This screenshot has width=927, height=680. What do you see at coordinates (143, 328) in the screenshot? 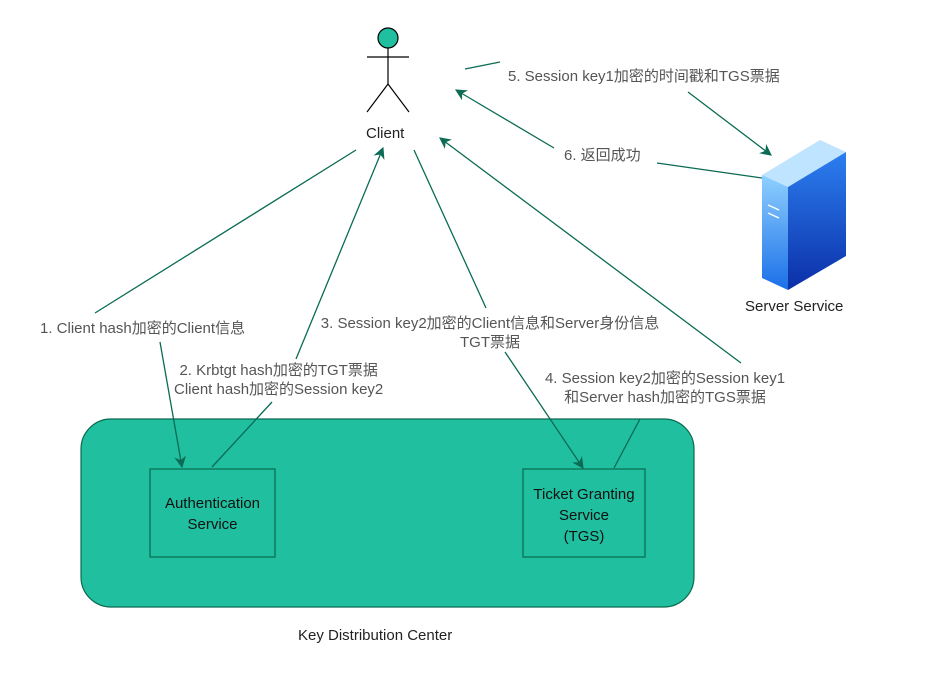
I see `edge-step1-label: 1. Client hash加密的Client信息` at bounding box center [143, 328].